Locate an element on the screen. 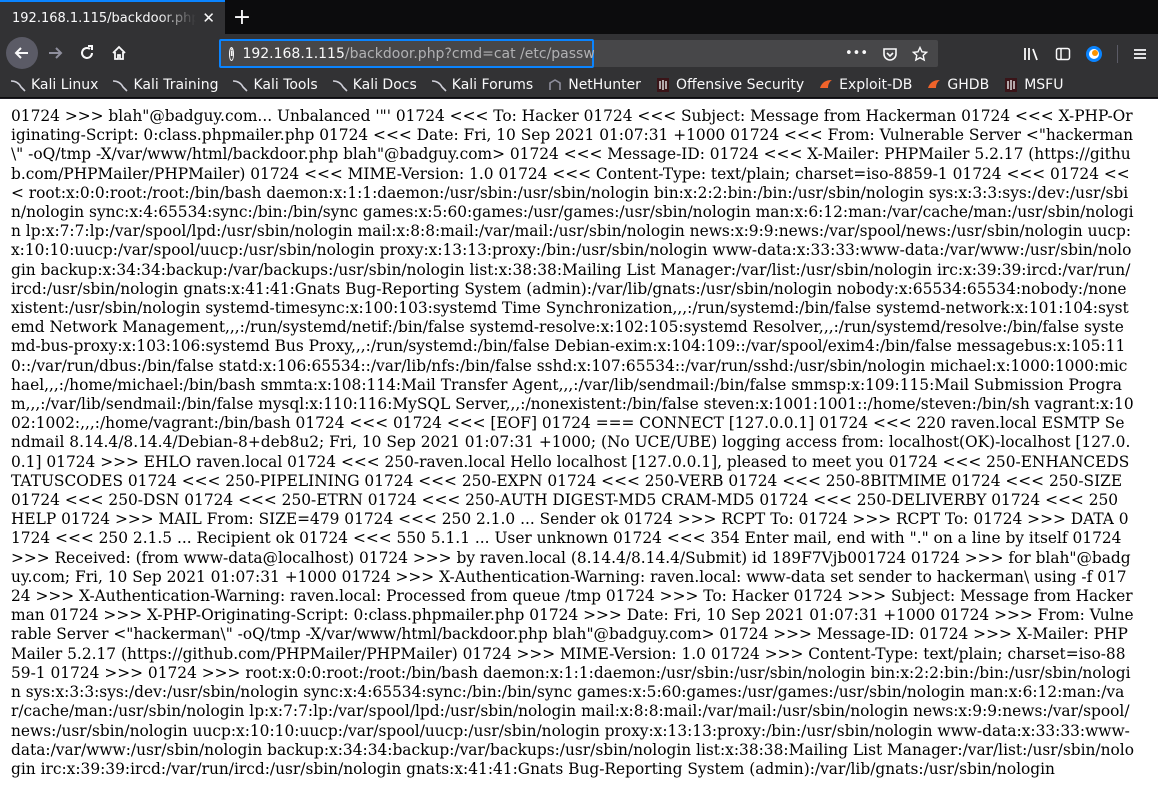  offsec-icon is located at coordinates (663, 85).